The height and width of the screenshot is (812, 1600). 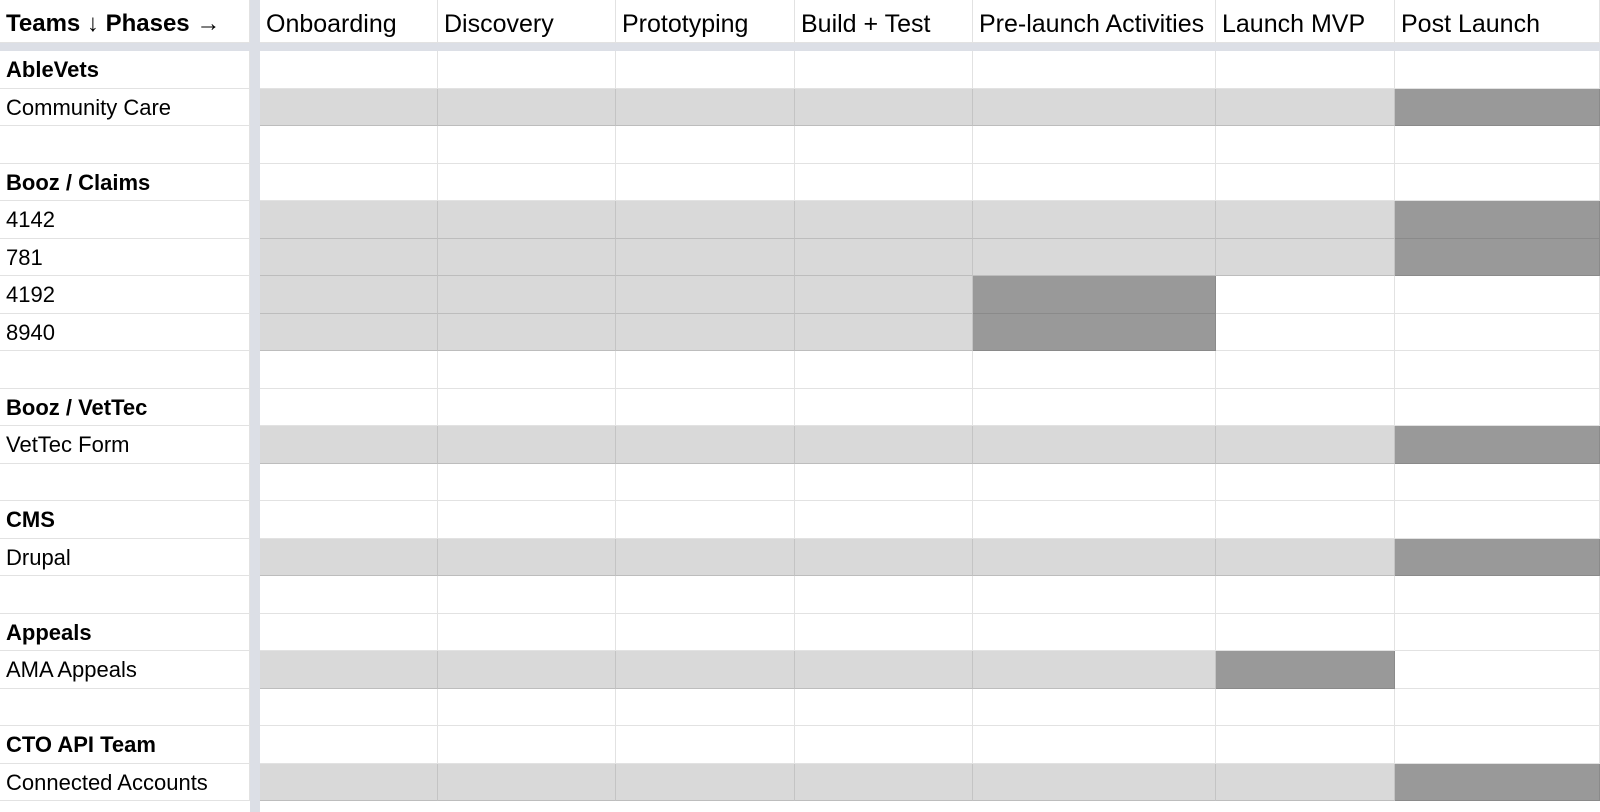 What do you see at coordinates (125, 257) in the screenshot?
I see `project-label-781: 781` at bounding box center [125, 257].